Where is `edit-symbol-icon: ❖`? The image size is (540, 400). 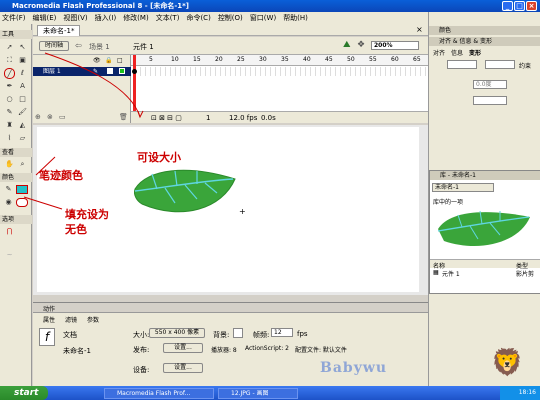 edit-symbol-icon: ❖ is located at coordinates (361, 45).